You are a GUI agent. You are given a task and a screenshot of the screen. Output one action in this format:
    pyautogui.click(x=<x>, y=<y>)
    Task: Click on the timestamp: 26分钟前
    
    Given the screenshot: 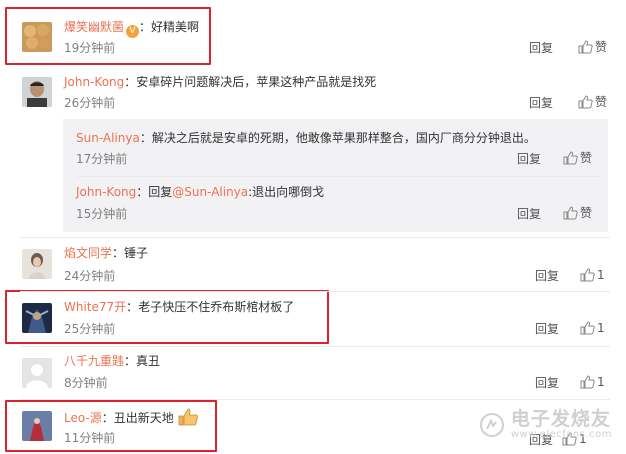 What is the action you would take?
    pyautogui.click(x=90, y=103)
    